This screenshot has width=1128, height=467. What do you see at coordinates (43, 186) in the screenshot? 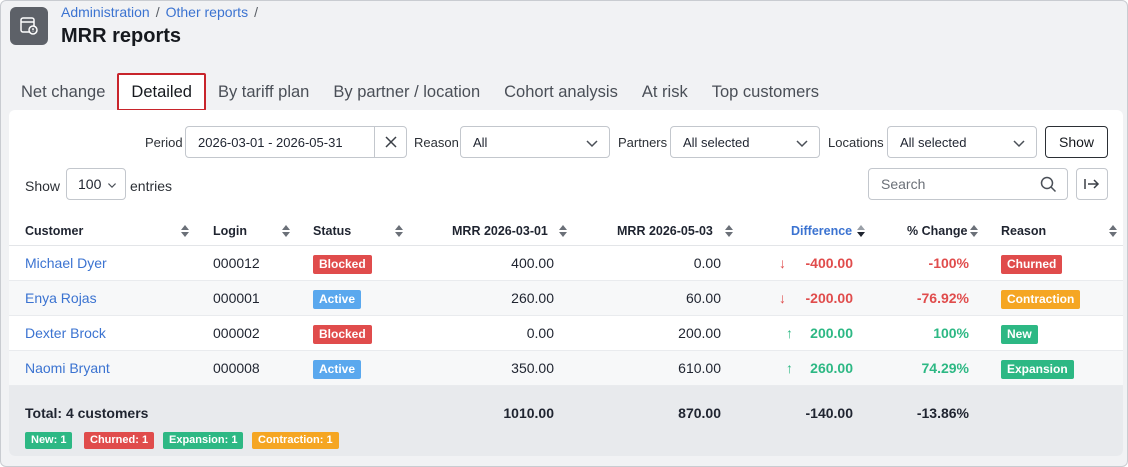
I see `show-entries-label: Show` at bounding box center [43, 186].